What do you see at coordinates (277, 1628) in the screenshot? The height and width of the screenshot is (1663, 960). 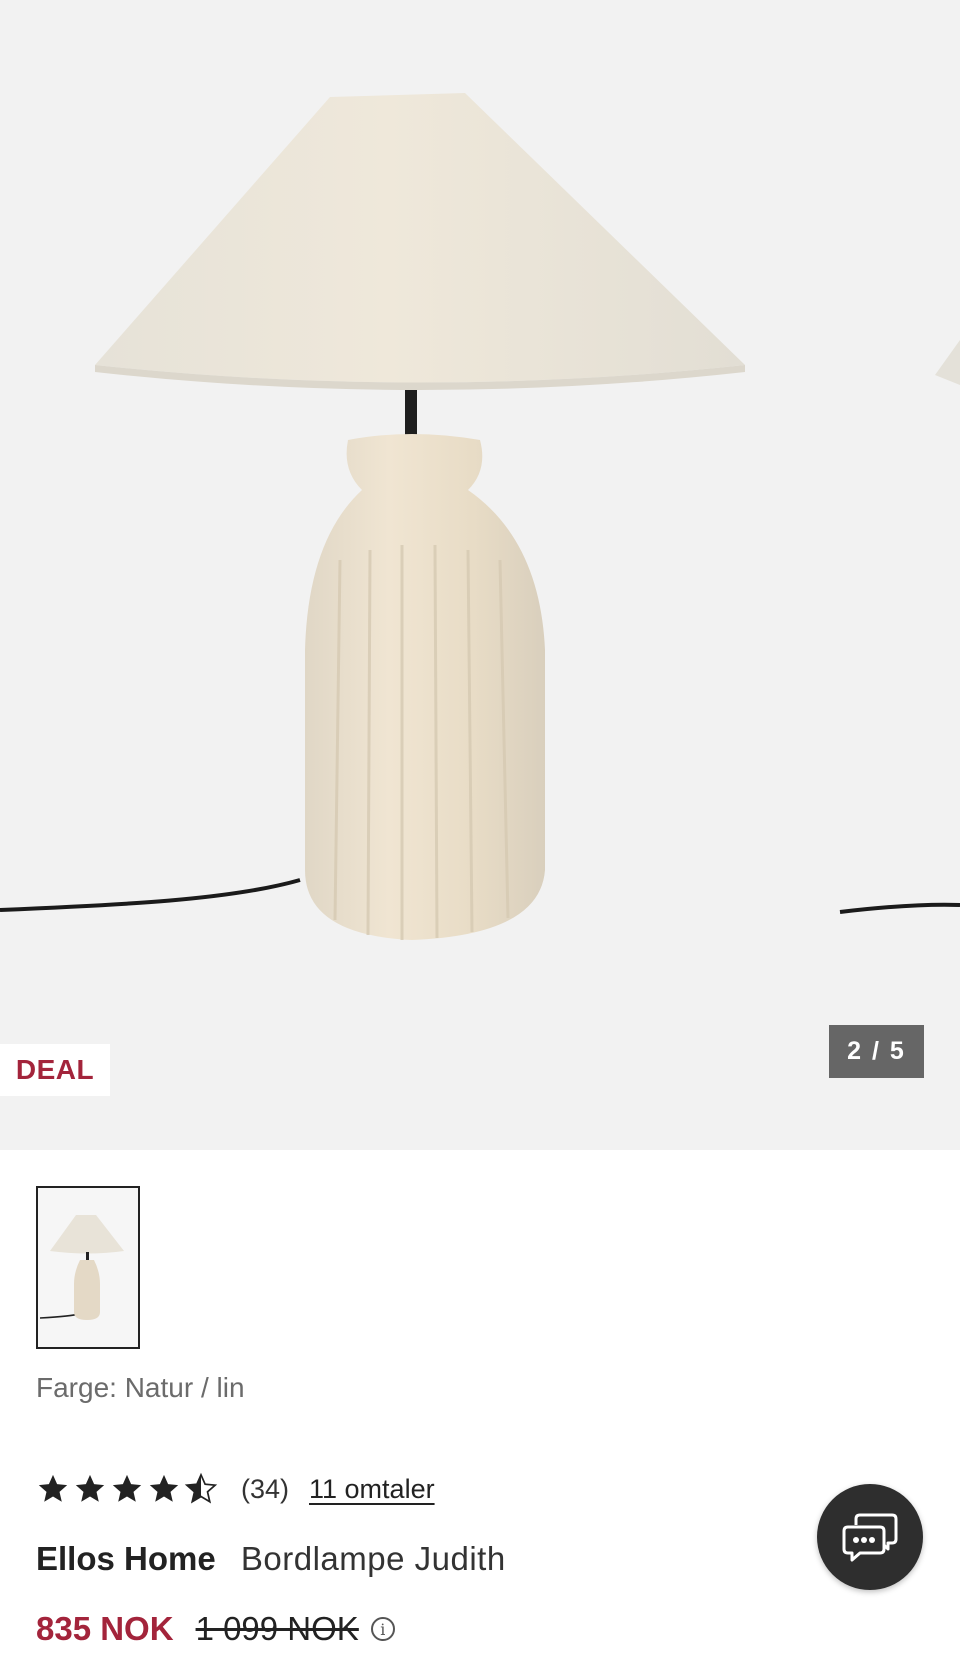 I see `original-price: 1 099 NOK` at bounding box center [277, 1628].